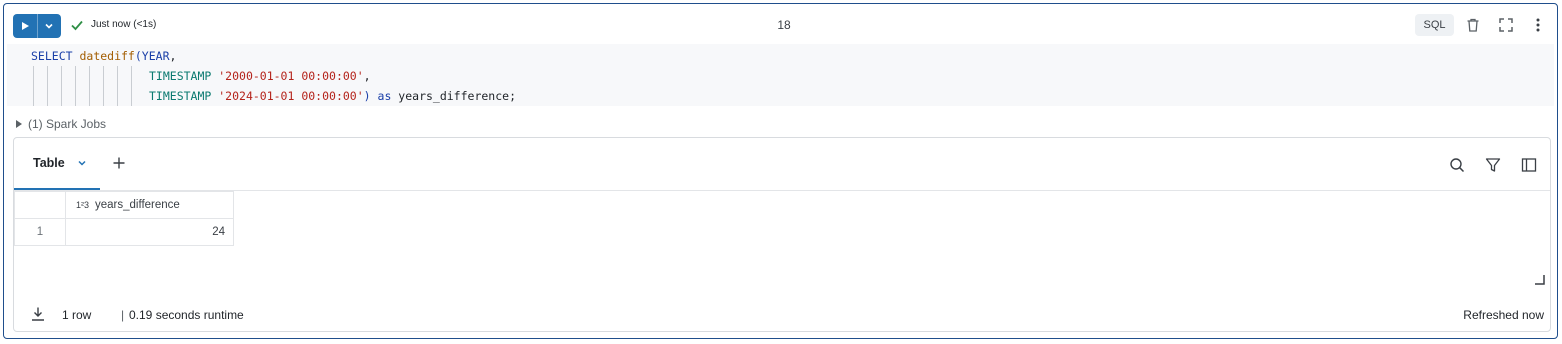 The width and height of the screenshot is (1562, 344). What do you see at coordinates (186, 315) in the screenshot?
I see `runtime: 0.19 seconds runtime` at bounding box center [186, 315].